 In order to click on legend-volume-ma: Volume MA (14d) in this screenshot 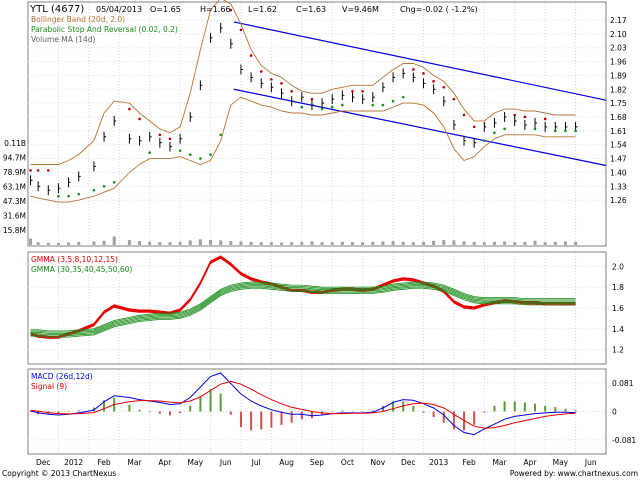, I will do `click(63, 39)`.